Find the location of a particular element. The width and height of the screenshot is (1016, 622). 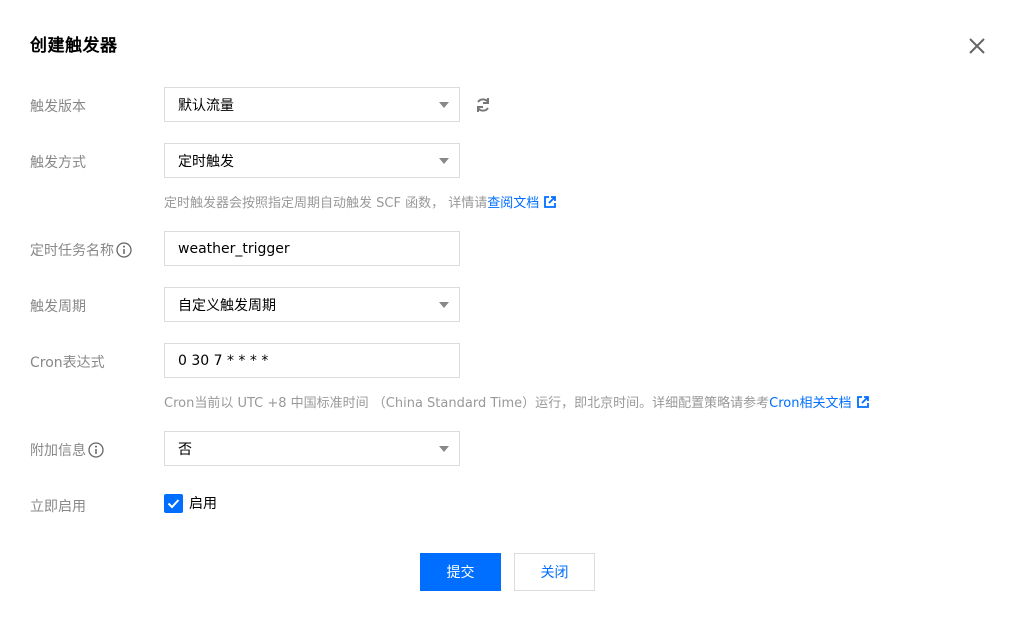

dialog-title: 创建触发器 is located at coordinates (74, 46).